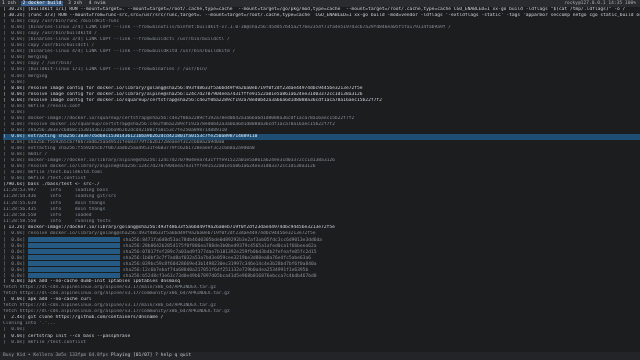  I want to click on tab-2: 2 docker build, so click(42, 3).